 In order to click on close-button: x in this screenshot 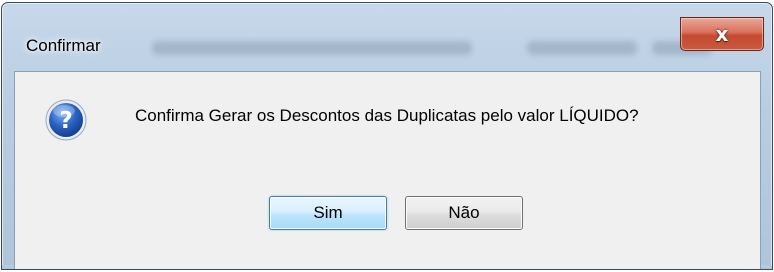, I will do `click(722, 34)`.